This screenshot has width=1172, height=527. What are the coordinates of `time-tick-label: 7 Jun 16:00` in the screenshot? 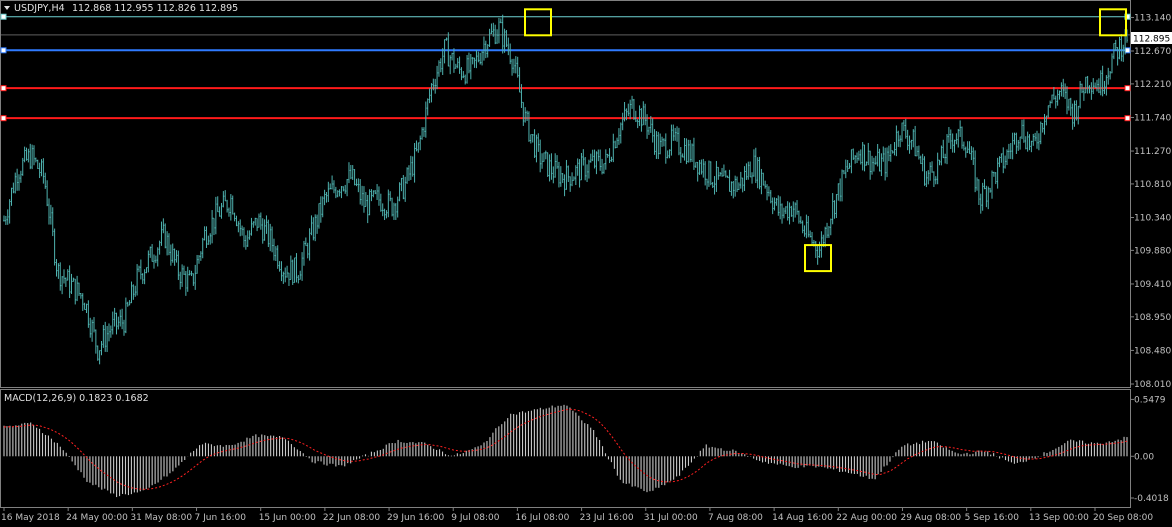 It's located at (221, 518).